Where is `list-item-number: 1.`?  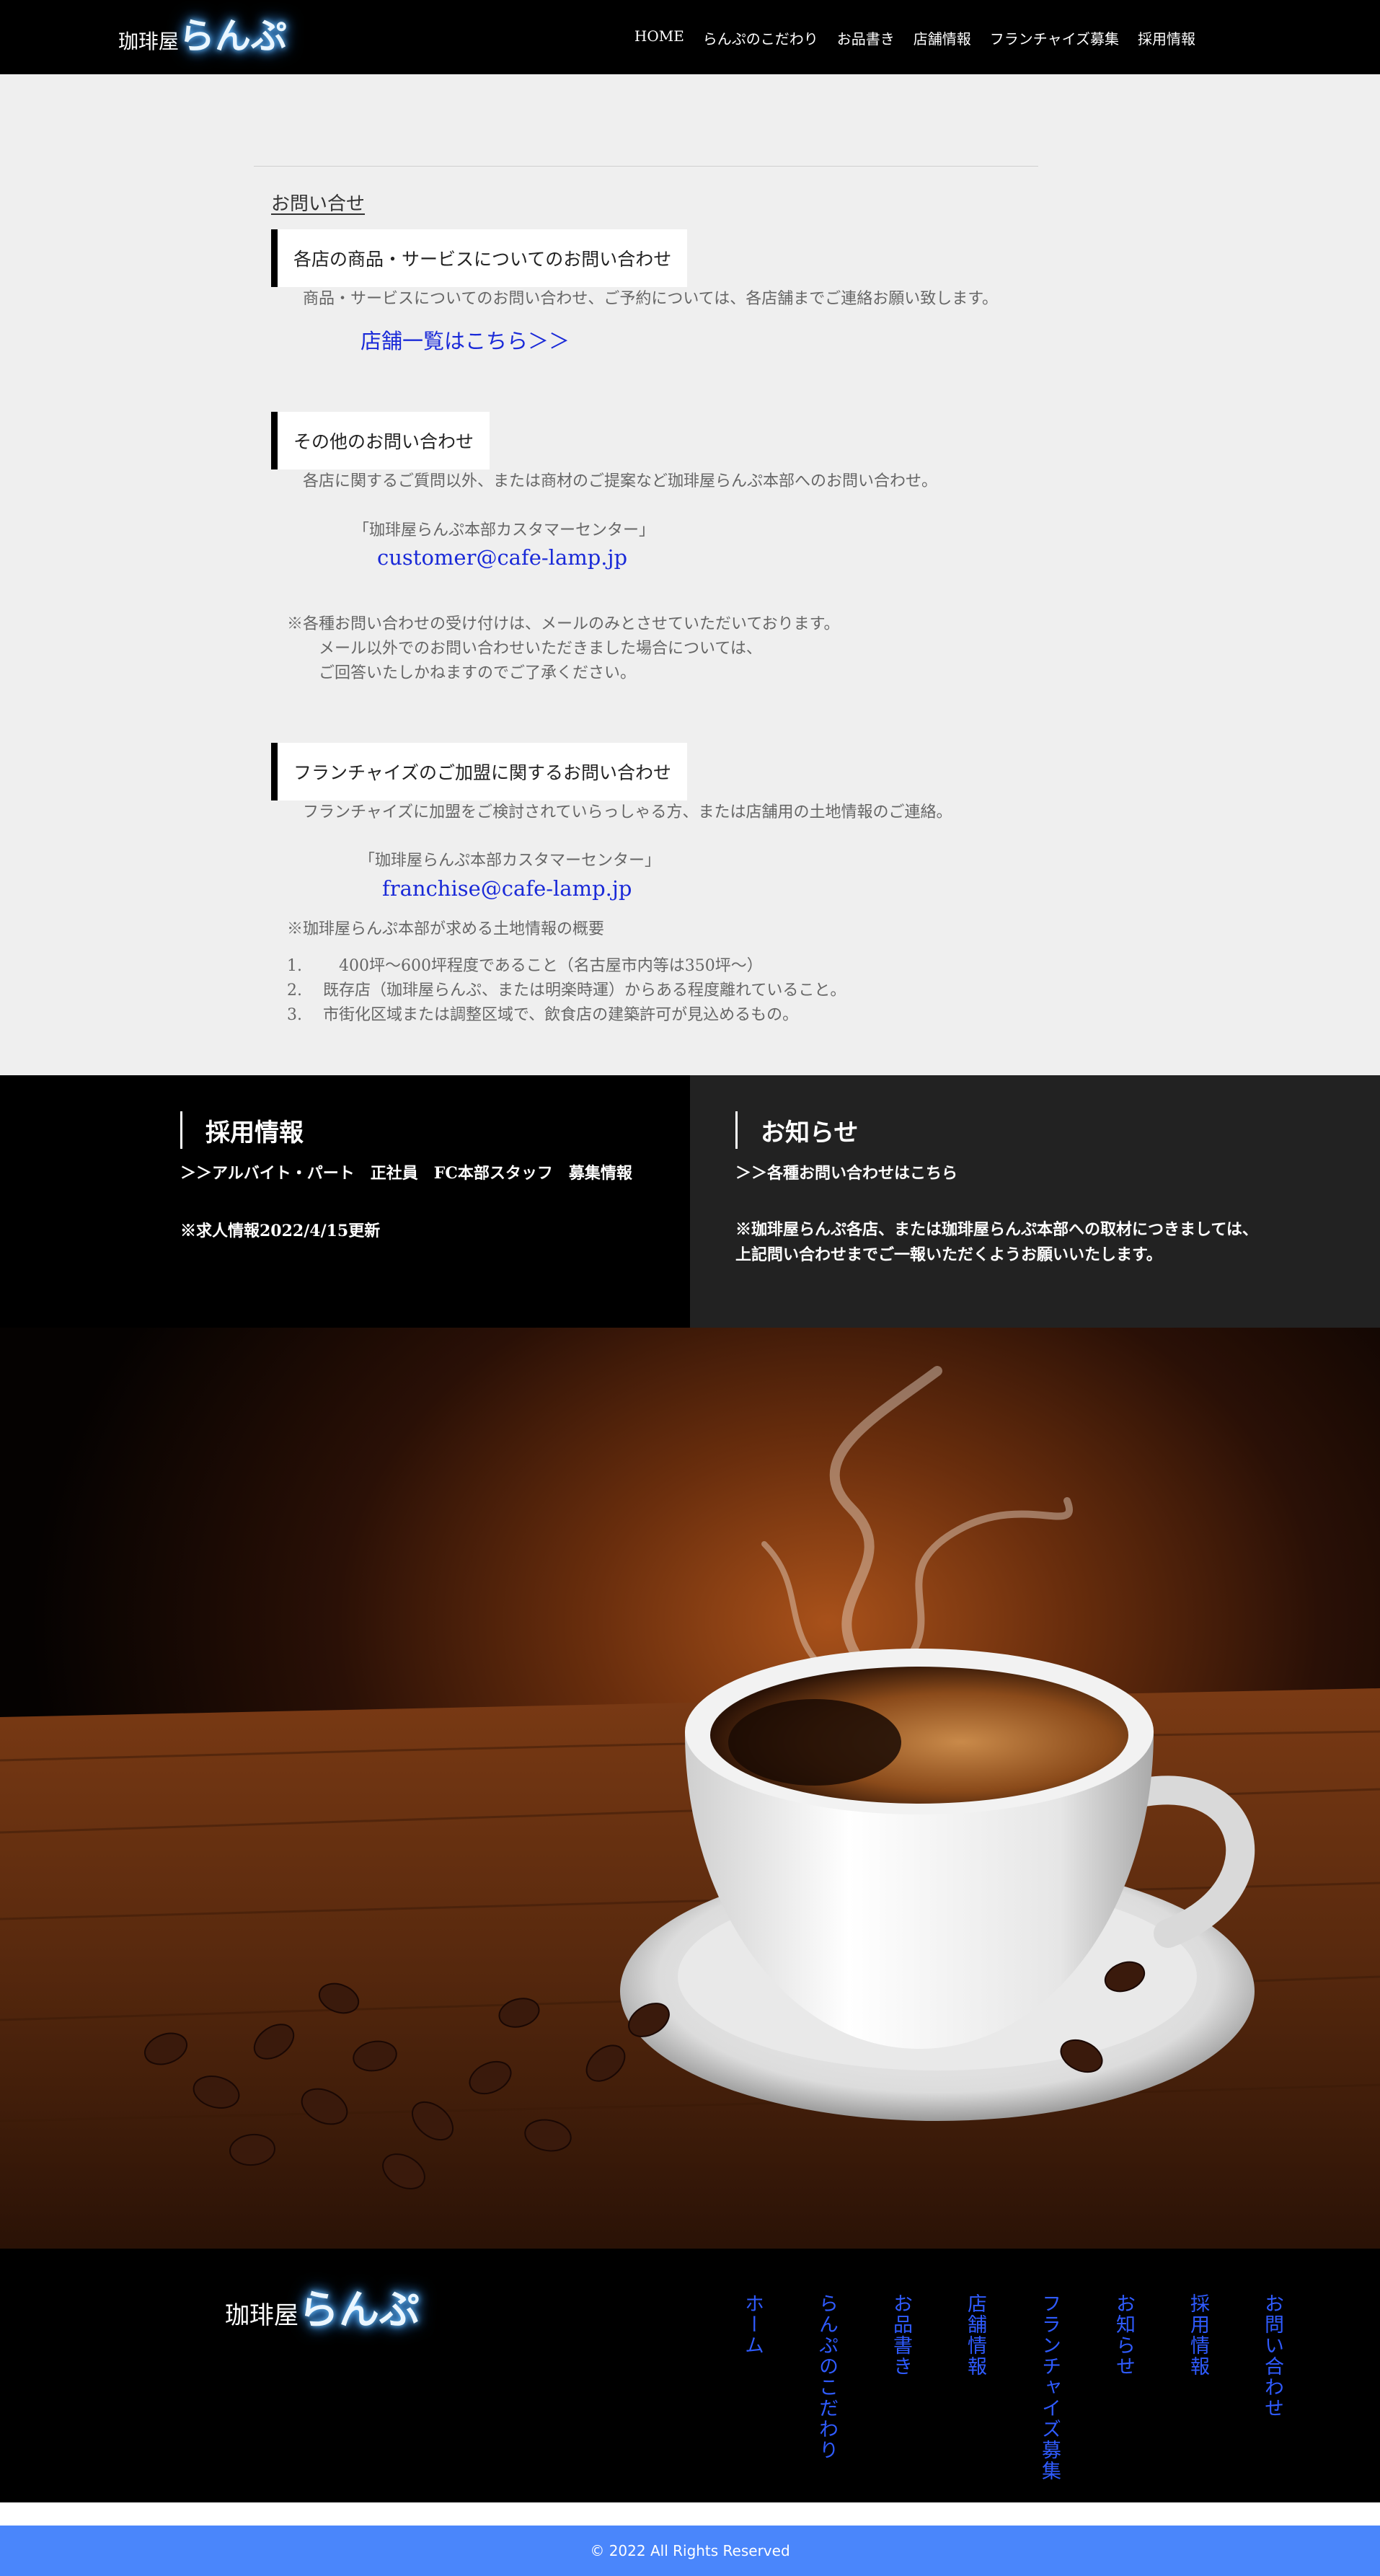
list-item-number: 1. is located at coordinates (294, 966).